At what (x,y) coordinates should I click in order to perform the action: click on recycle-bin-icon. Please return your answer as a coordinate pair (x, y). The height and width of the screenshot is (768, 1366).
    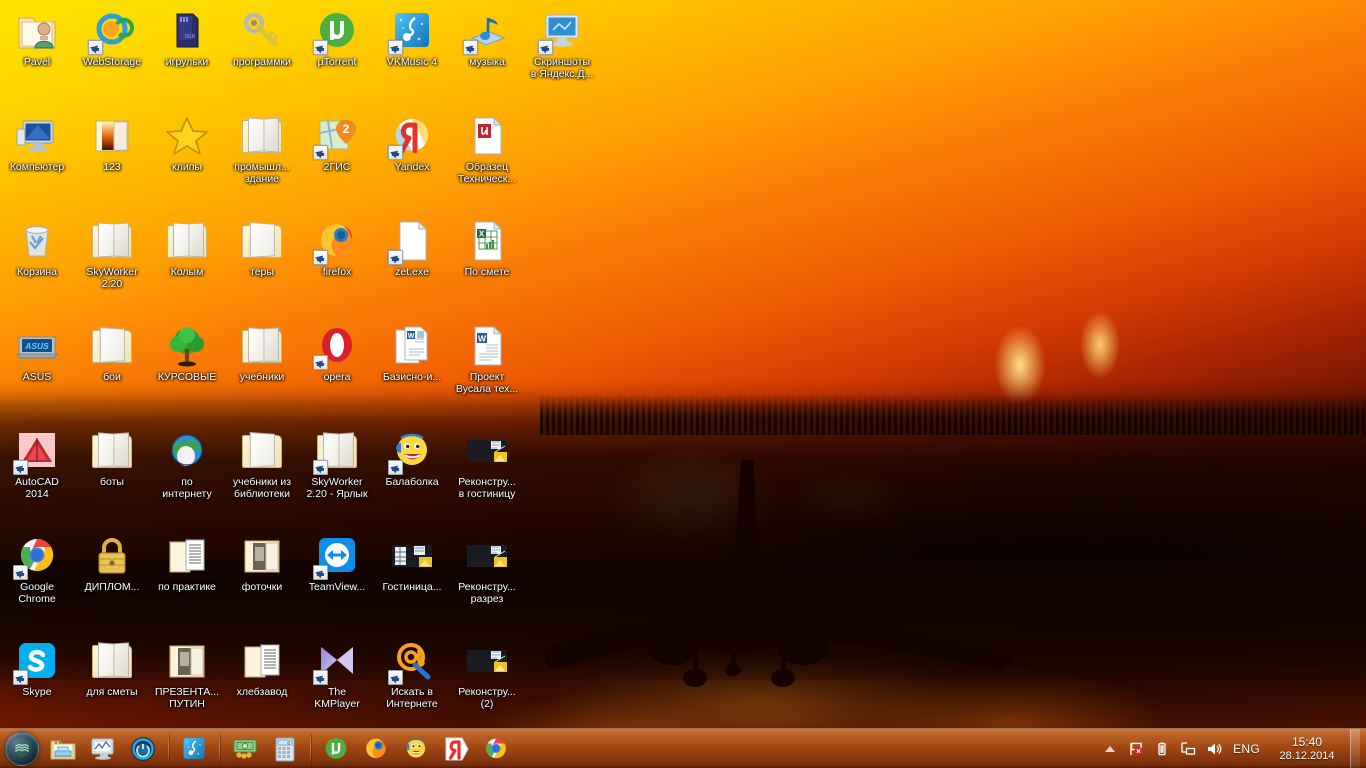
    Looking at the image, I should click on (37, 241).